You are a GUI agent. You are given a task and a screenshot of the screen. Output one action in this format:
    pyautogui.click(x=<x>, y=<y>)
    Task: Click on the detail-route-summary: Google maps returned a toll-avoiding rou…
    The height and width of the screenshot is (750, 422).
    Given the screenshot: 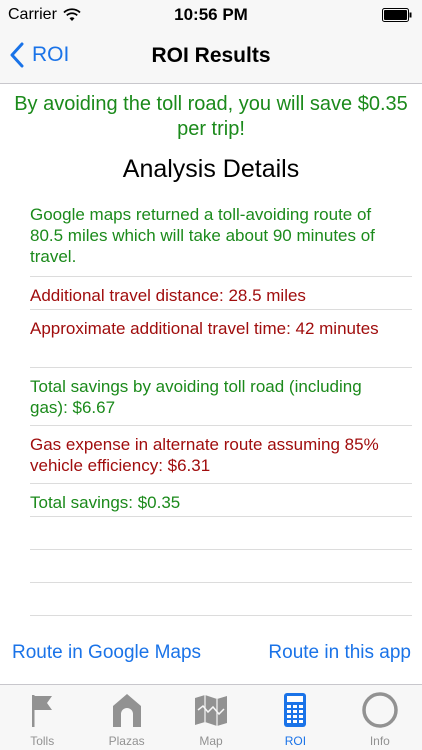 What is the action you would take?
    pyautogui.click(x=221, y=236)
    